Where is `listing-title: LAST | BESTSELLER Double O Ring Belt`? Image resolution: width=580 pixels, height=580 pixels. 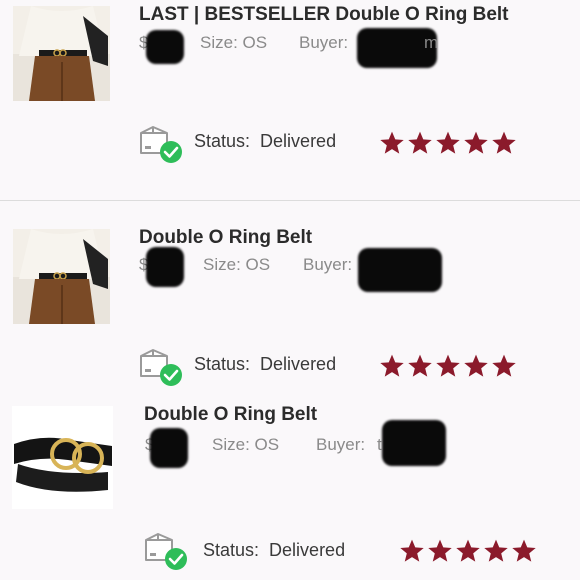 listing-title: LAST | BESTSELLER Double O Ring Belt is located at coordinates (324, 15).